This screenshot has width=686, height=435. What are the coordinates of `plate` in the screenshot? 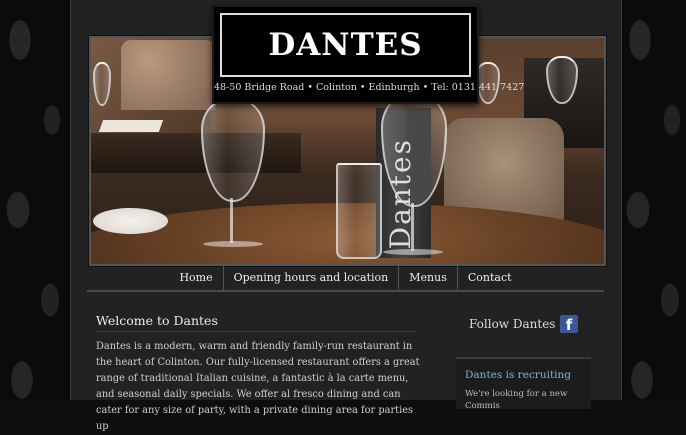 It's located at (130, 221).